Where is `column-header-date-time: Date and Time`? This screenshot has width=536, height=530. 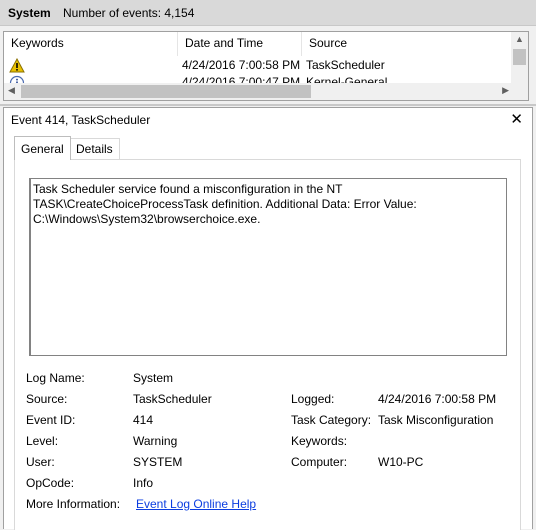 column-header-date-time: Date and Time is located at coordinates (240, 44).